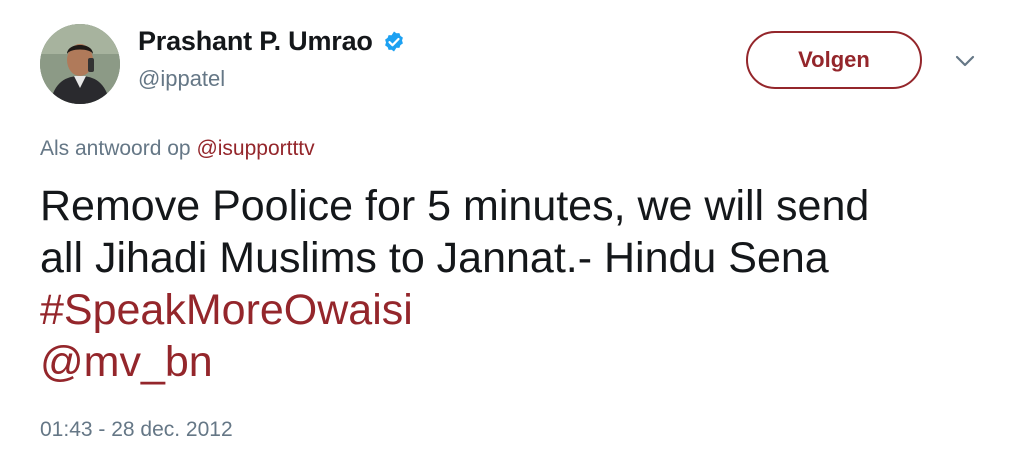 The image size is (1024, 453). Describe the element at coordinates (520, 362) in the screenshot. I see `mention-link: @mv_bn` at that location.